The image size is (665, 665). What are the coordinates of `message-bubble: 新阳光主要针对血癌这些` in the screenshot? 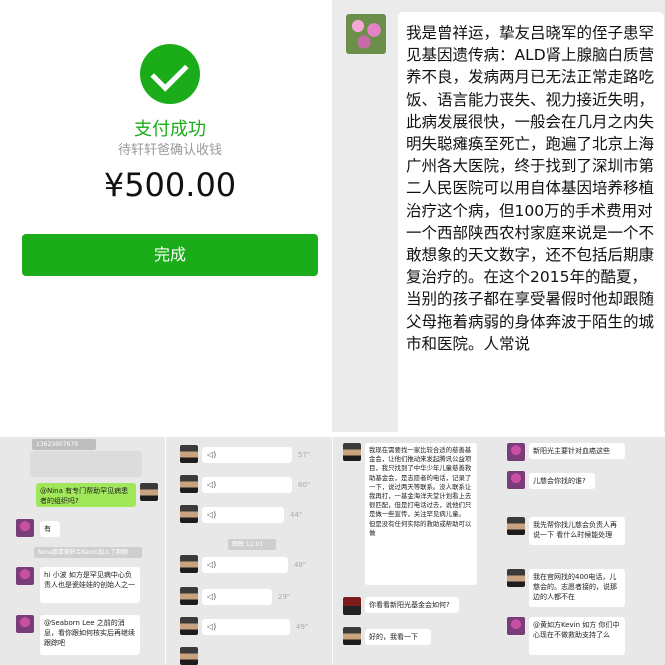 It's located at (577, 451).